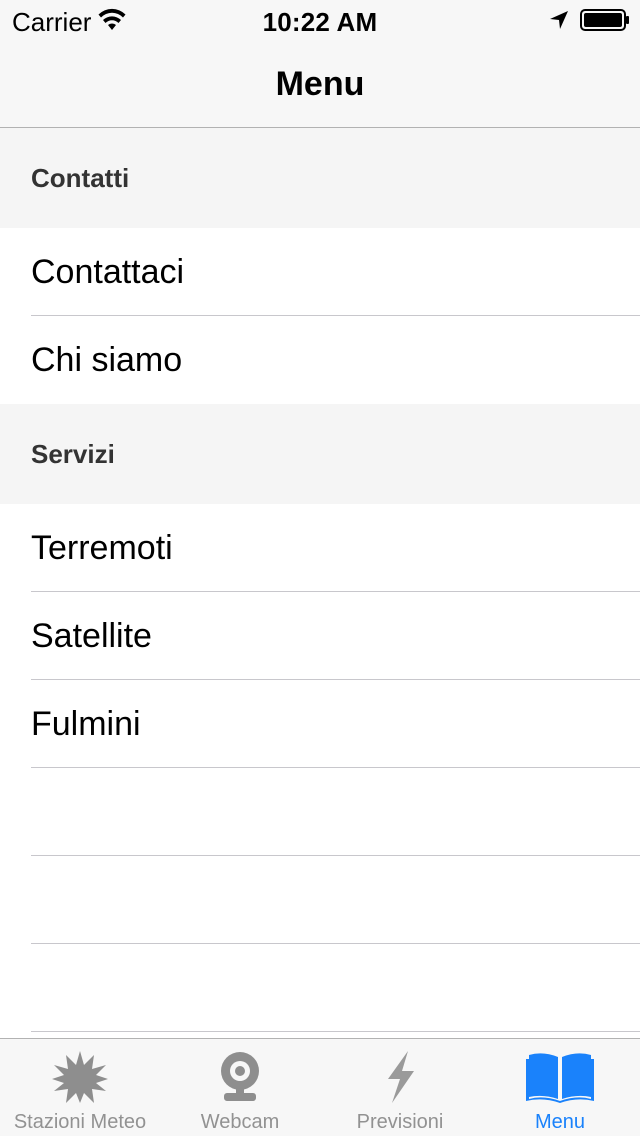 The width and height of the screenshot is (640, 1136). I want to click on location-arrow-icon, so click(559, 20).